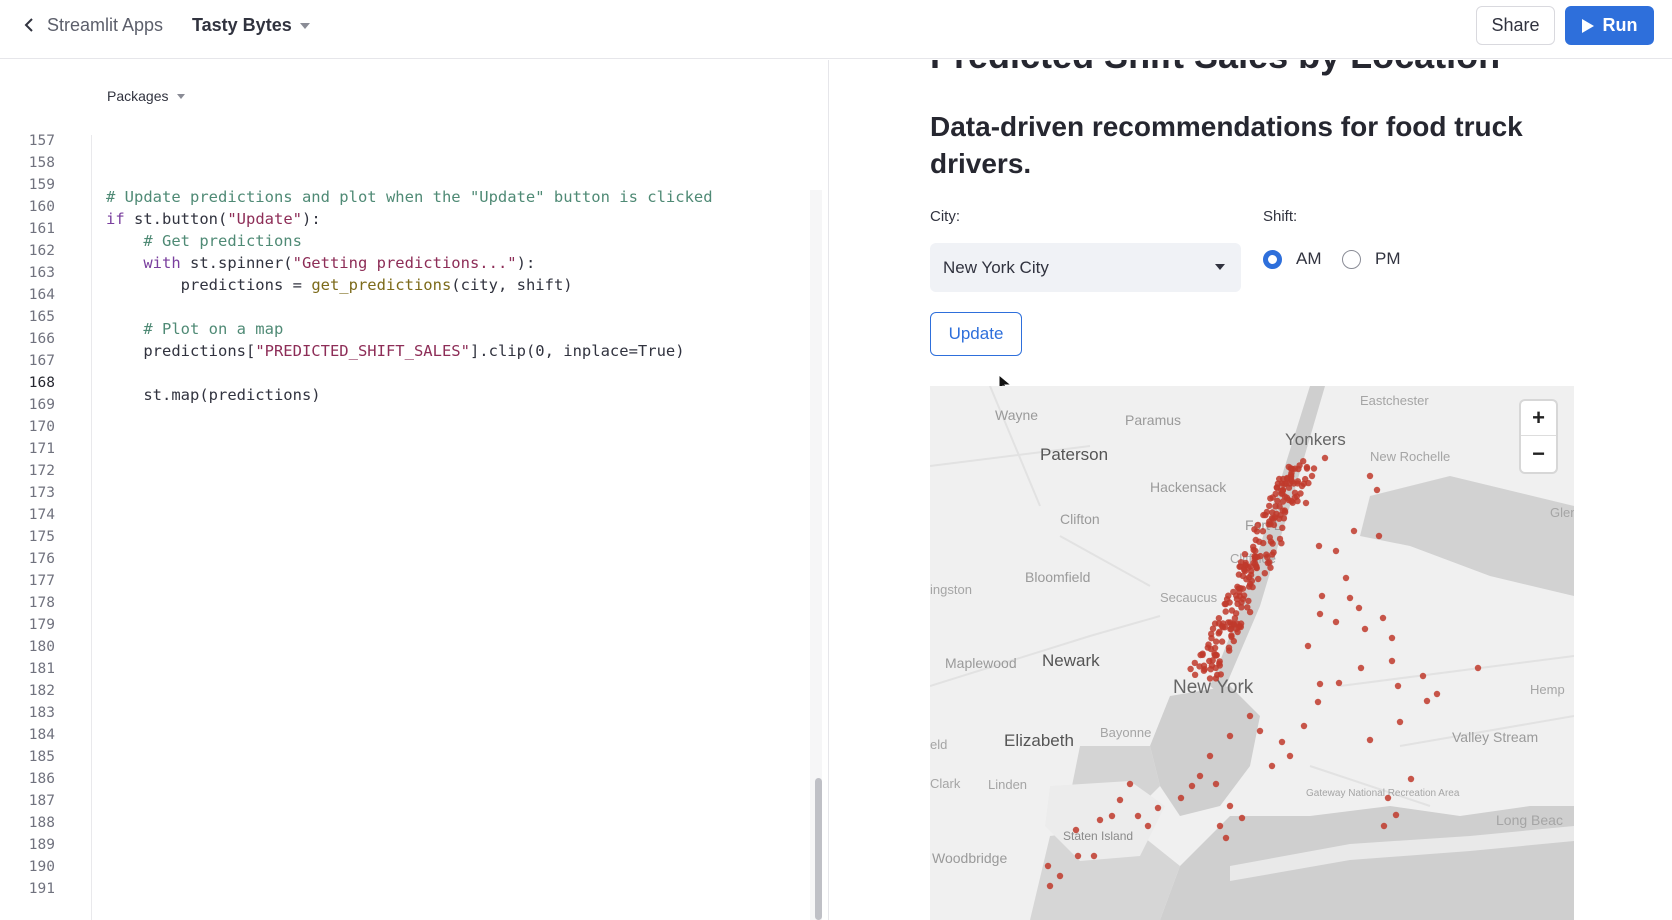 This screenshot has width=1672, height=920. I want to click on app-name-dropdown: Tasty Bytes, so click(251, 25).